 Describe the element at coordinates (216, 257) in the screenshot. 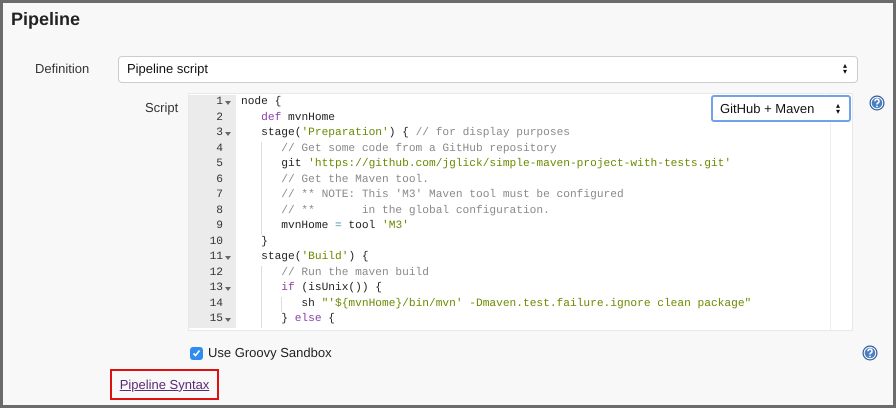

I see `line-number: 11` at that location.